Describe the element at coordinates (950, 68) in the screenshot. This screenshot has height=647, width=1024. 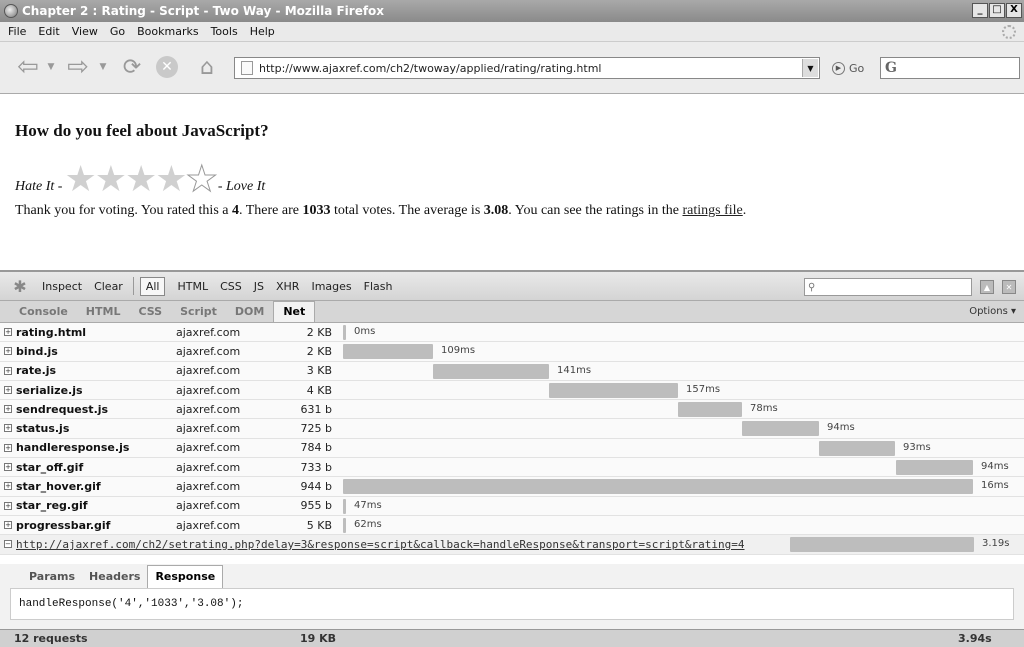
I see `search-box: G` at that location.